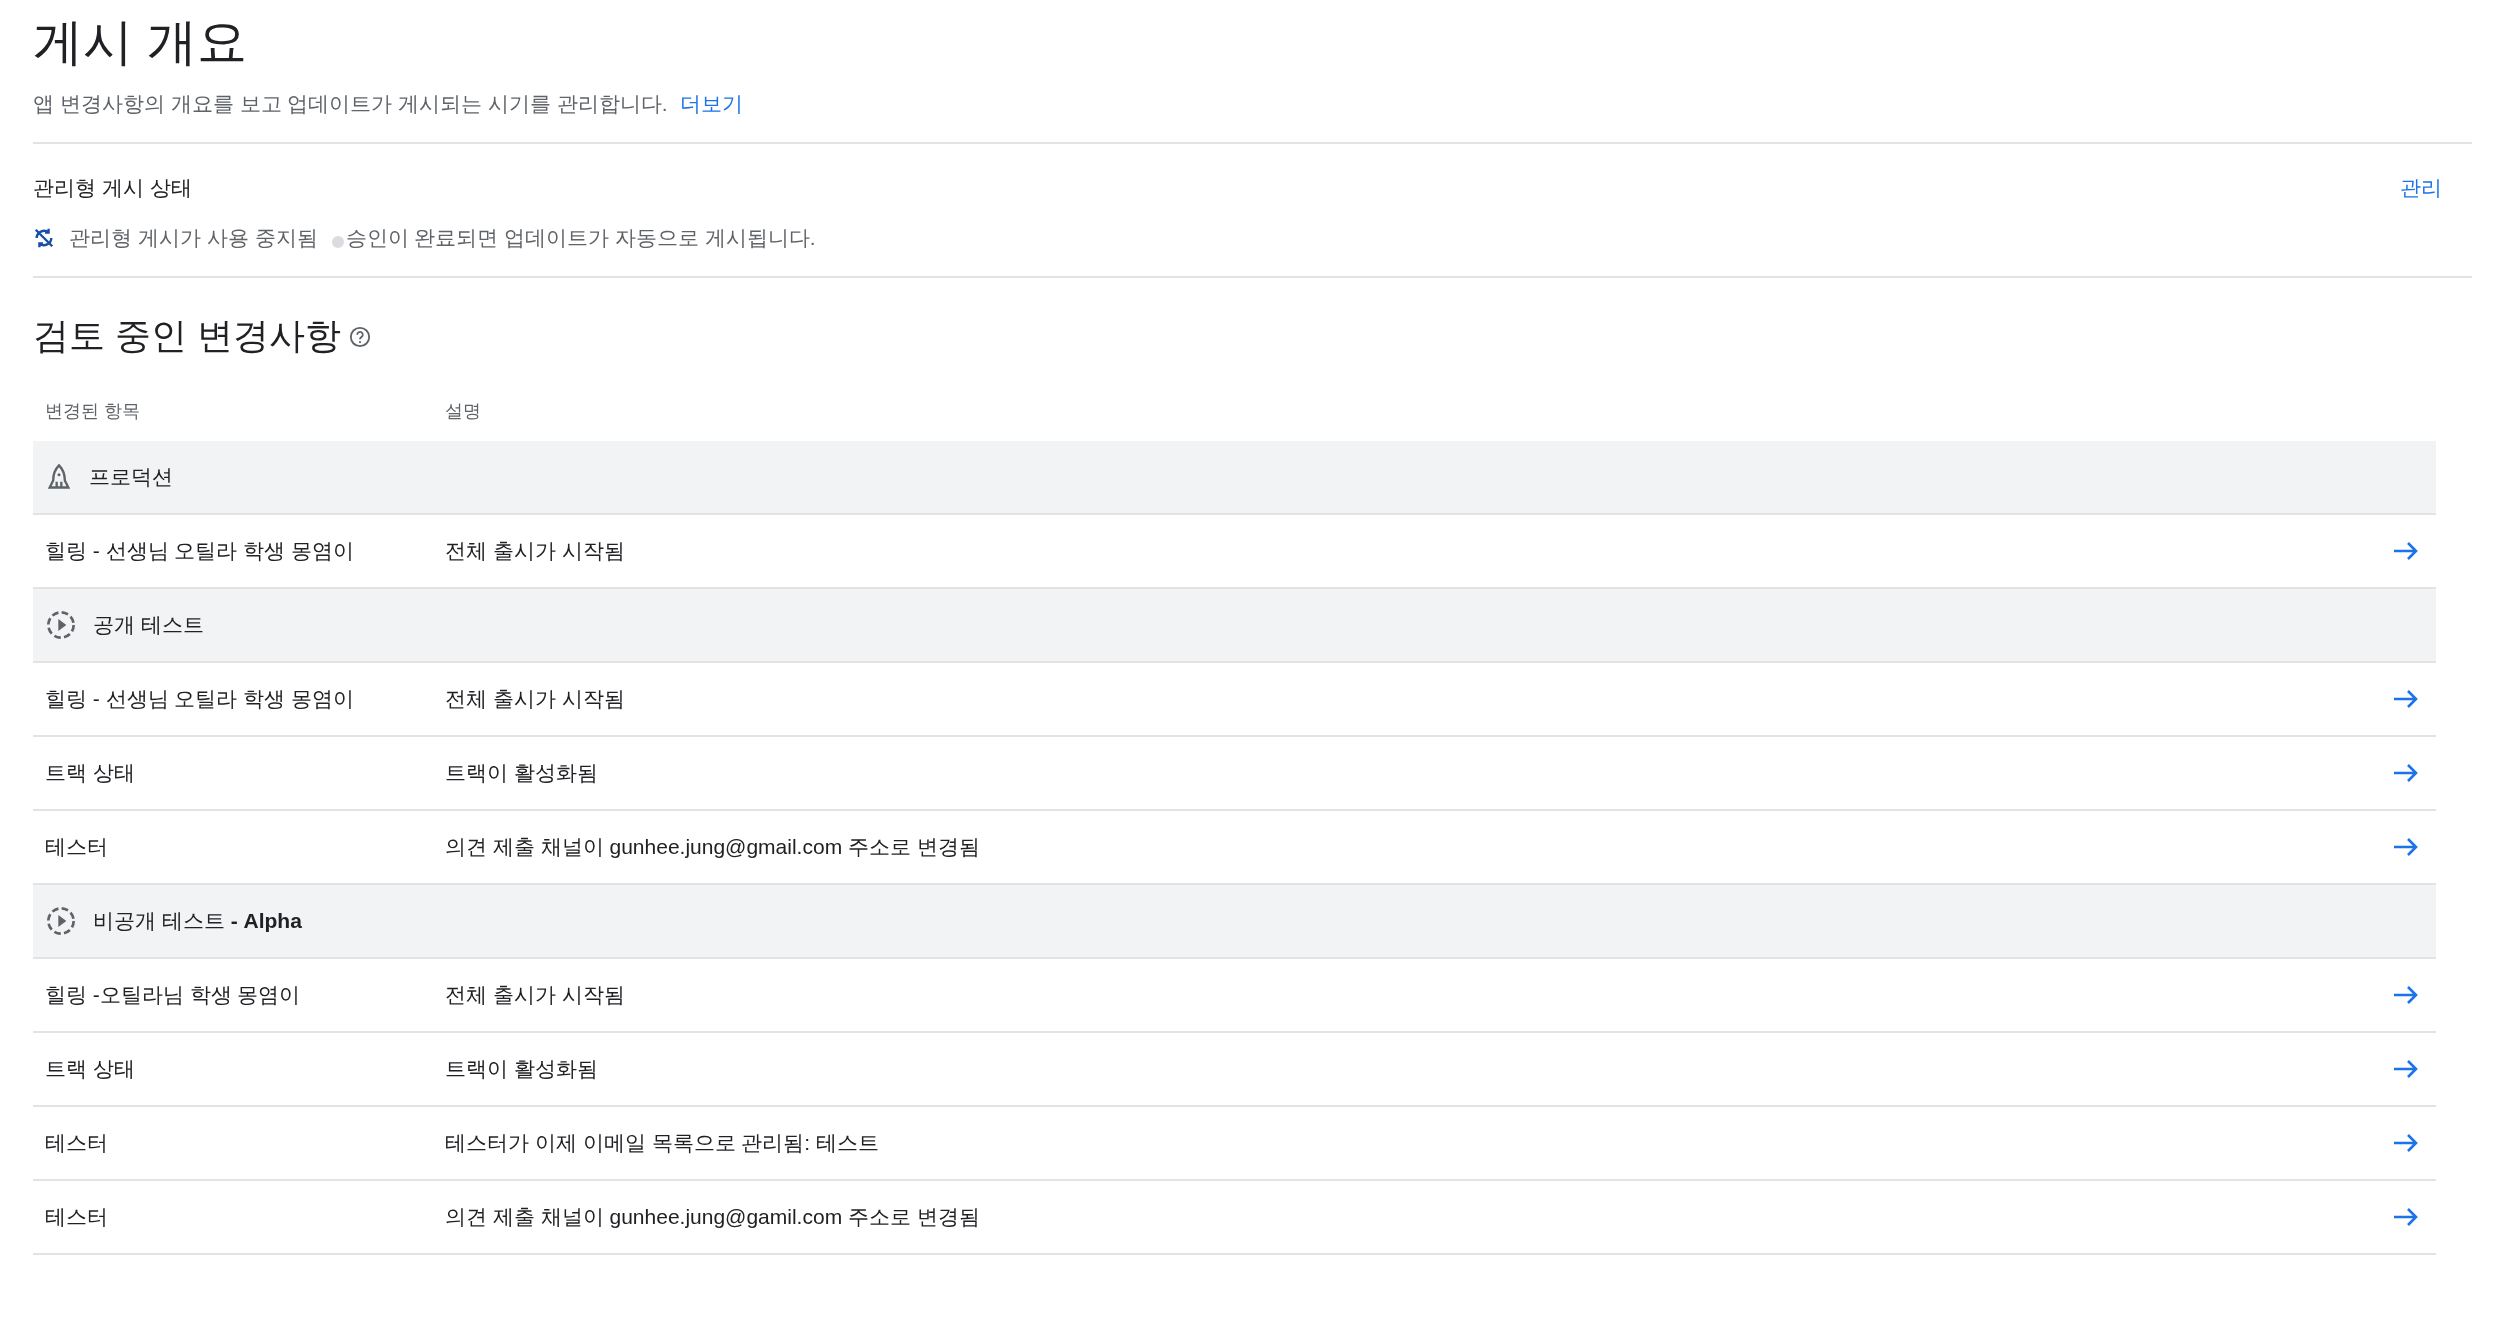  Describe the element at coordinates (140, 42) in the screenshot. I see `page-title: 게시 개요` at that location.